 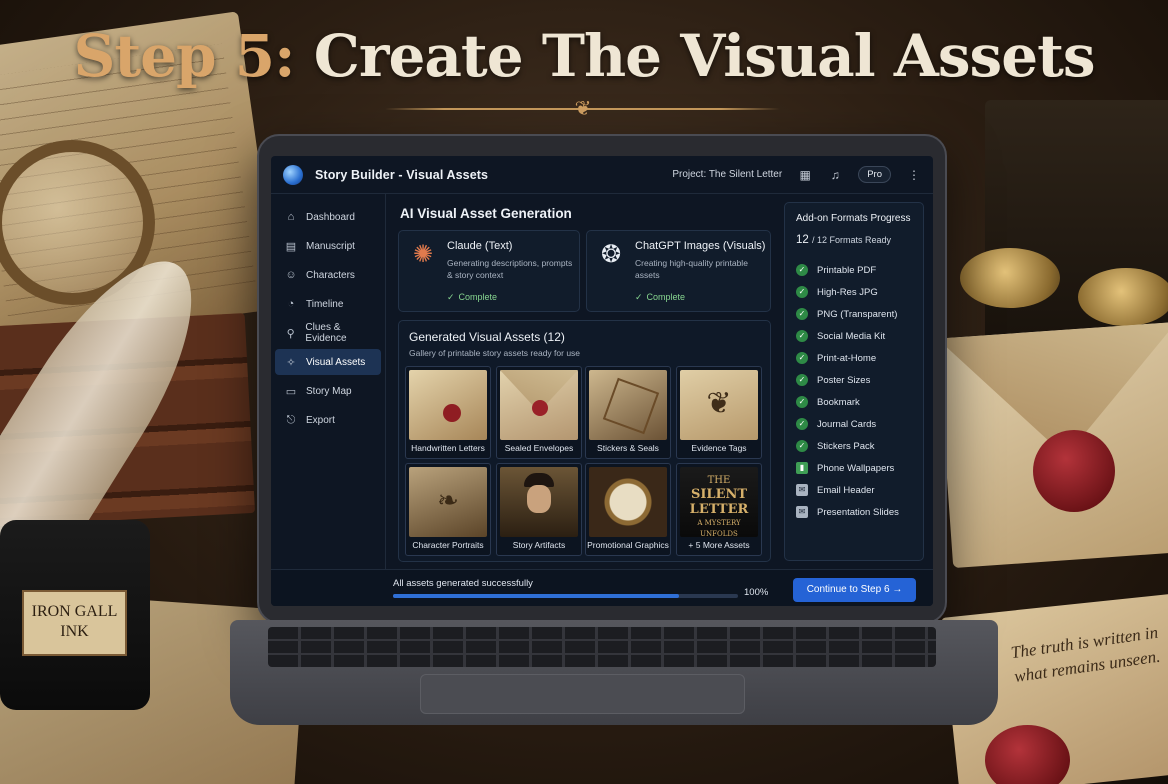 What do you see at coordinates (805, 175) in the screenshot?
I see `calendar-icon: ▦` at bounding box center [805, 175].